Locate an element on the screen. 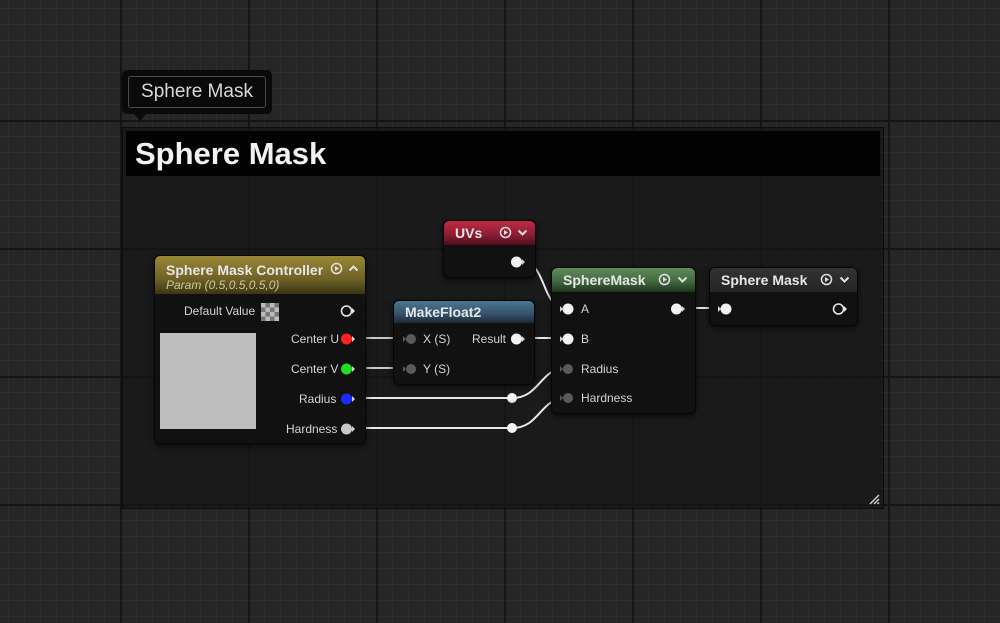  output-pin-icon is located at coordinates (348, 311).